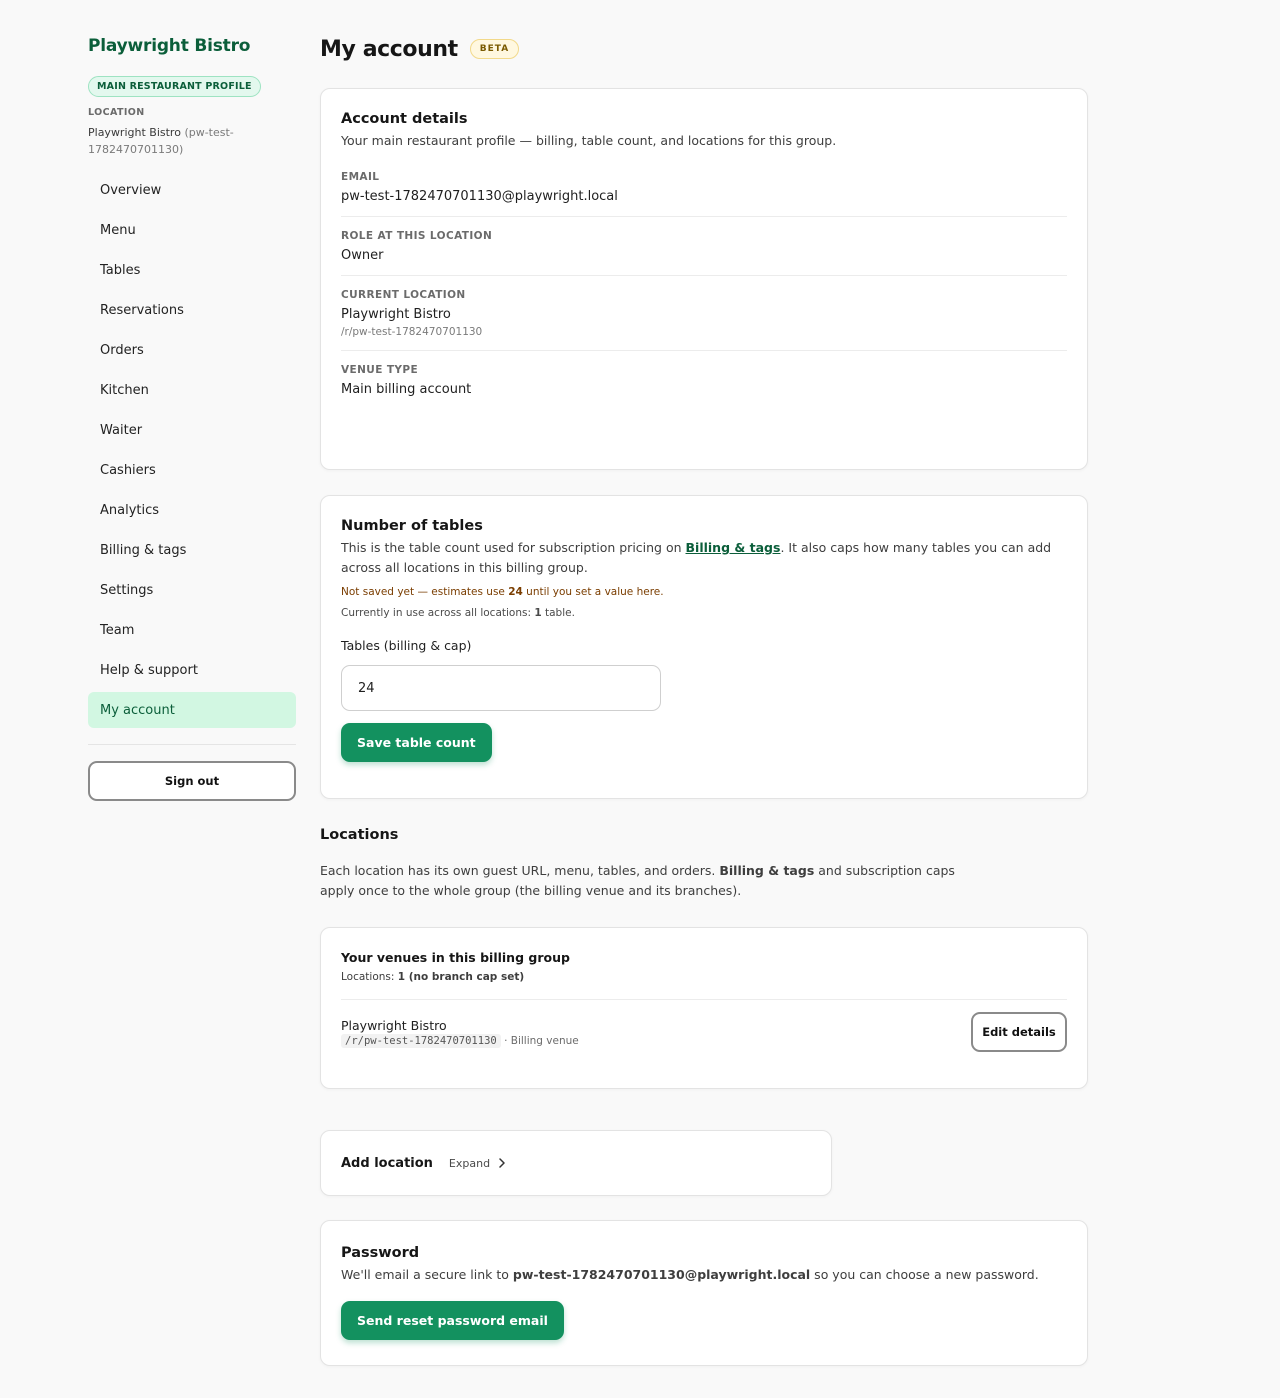 The image size is (1280, 1398). What do you see at coordinates (389, 49) in the screenshot?
I see `page-title: My account` at bounding box center [389, 49].